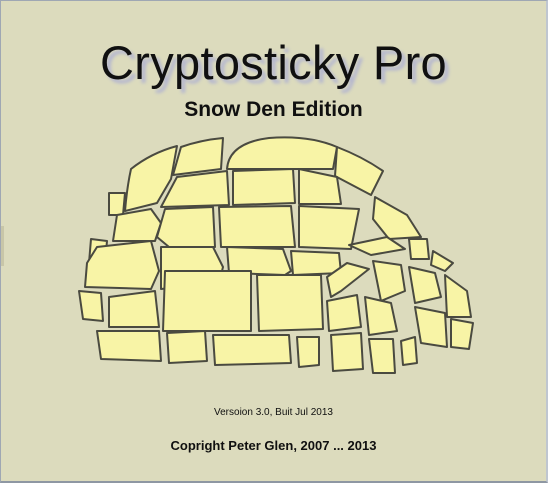  Describe the element at coordinates (273, 445) in the screenshot. I see `copyright-text: Copright Peter Glen, 2007 ... 2013` at that location.